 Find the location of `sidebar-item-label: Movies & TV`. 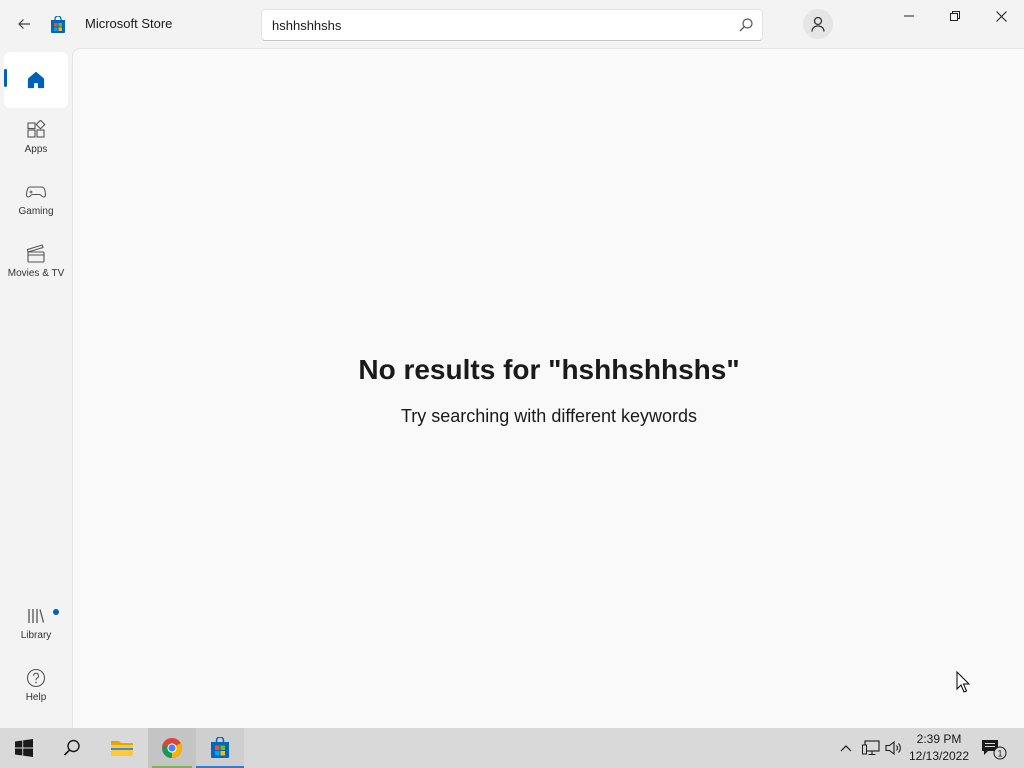

sidebar-item-label: Movies & TV is located at coordinates (36, 273).